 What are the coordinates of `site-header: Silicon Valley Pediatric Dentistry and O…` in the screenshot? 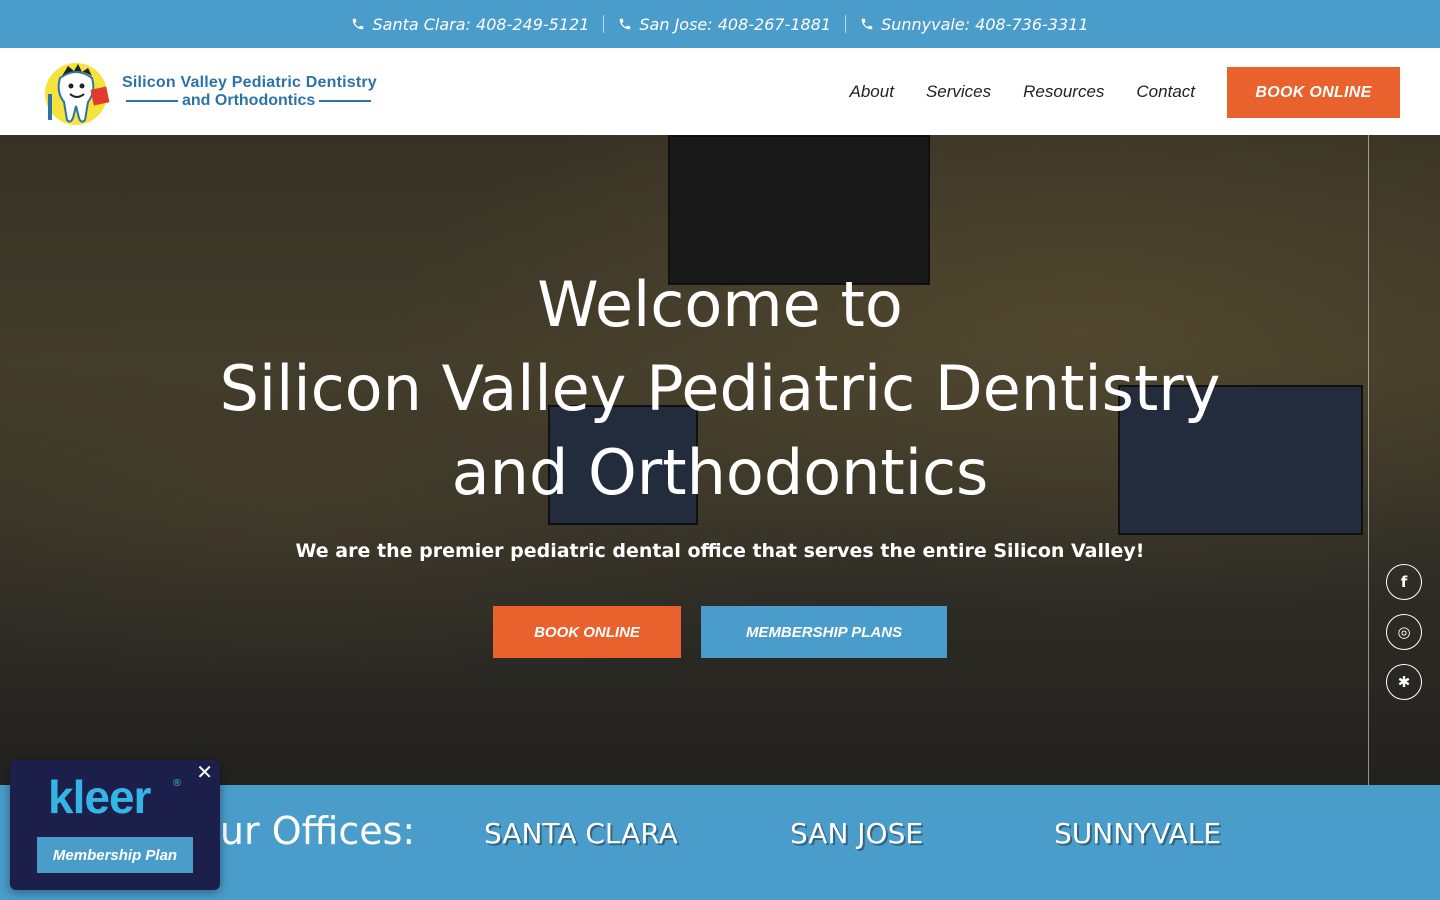 It's located at (720, 91).